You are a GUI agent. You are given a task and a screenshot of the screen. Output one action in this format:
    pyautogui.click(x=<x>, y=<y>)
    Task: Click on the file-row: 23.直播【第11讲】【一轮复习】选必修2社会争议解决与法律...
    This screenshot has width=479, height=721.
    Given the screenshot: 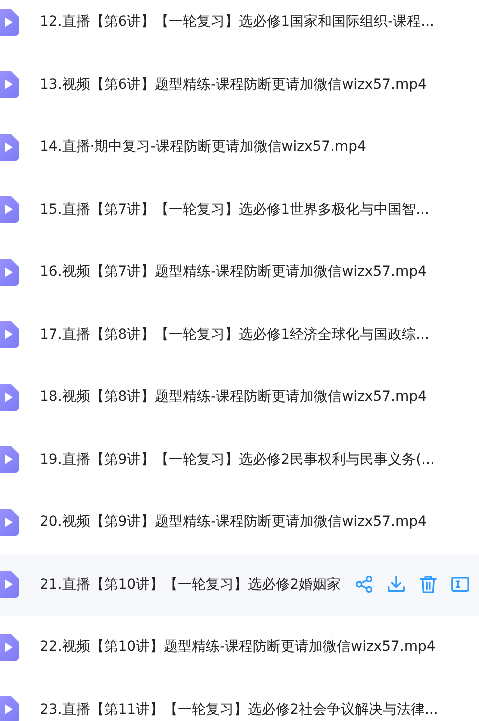 What is the action you would take?
    pyautogui.click(x=239, y=699)
    